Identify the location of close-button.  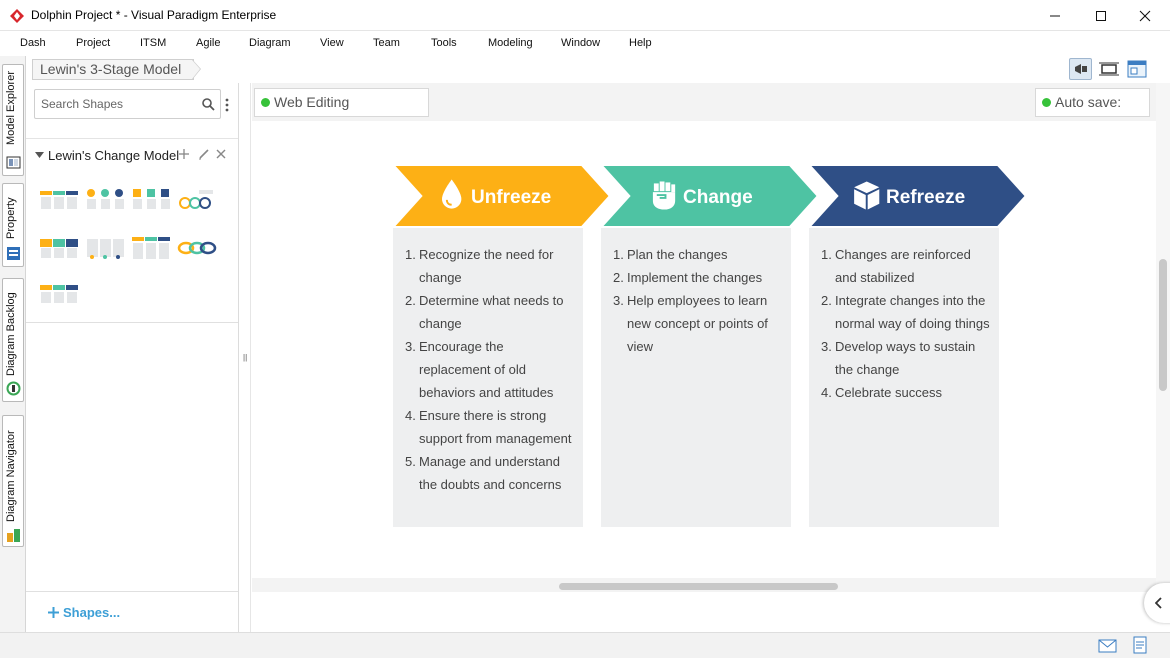
(1145, 15).